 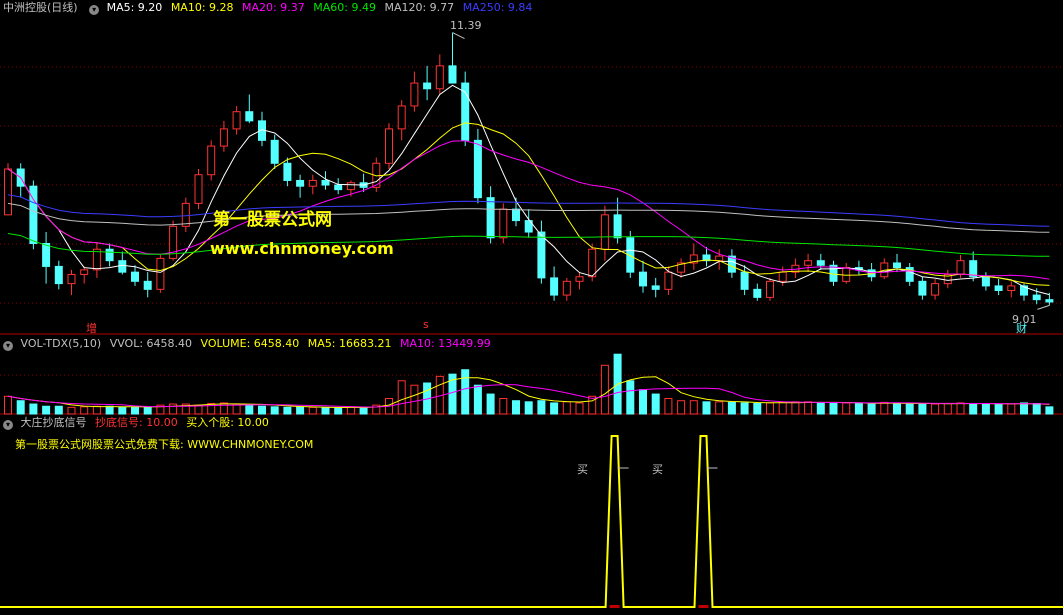 I want to click on event-tag-s: s, so click(x=426, y=324).